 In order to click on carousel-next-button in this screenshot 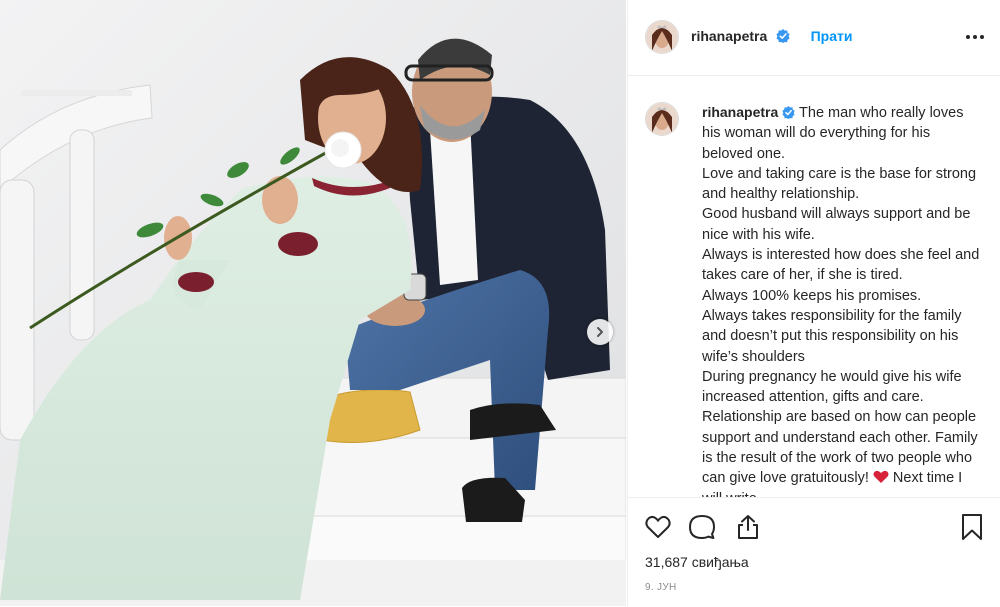, I will do `click(600, 332)`.